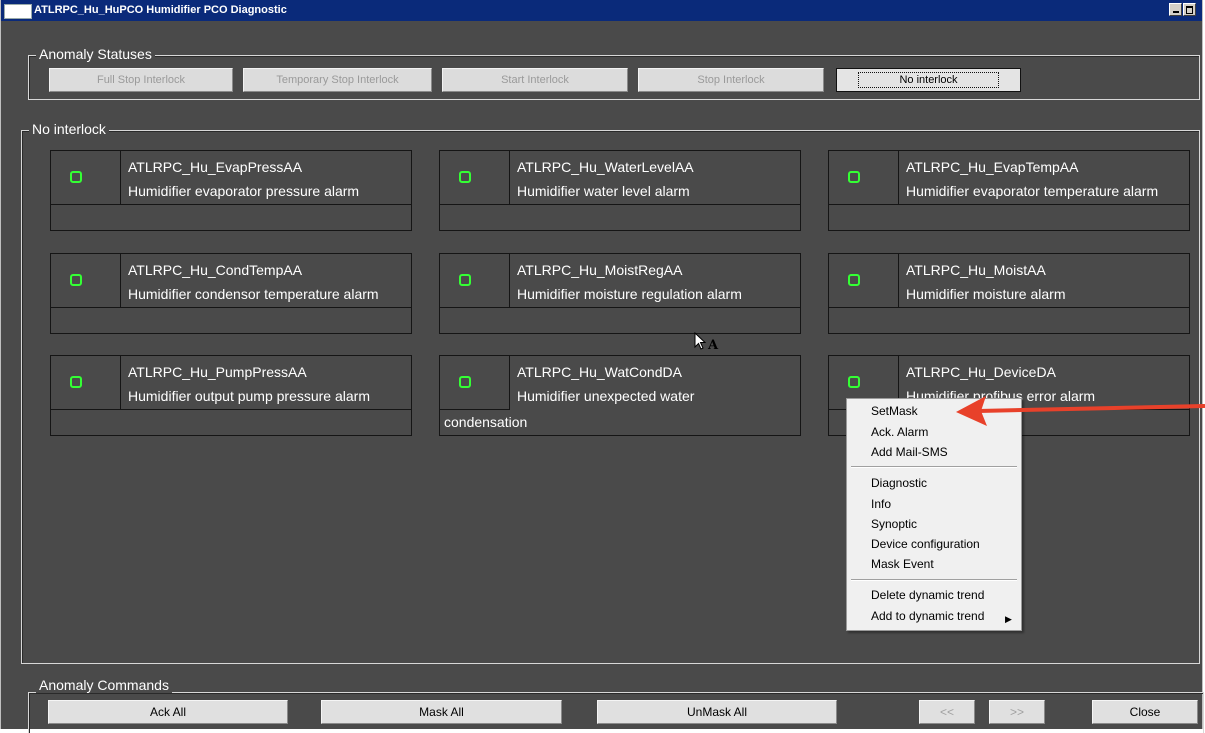 This screenshot has height=733, width=1205. I want to click on stop-interlock-button: Stop Interlock, so click(731, 80).